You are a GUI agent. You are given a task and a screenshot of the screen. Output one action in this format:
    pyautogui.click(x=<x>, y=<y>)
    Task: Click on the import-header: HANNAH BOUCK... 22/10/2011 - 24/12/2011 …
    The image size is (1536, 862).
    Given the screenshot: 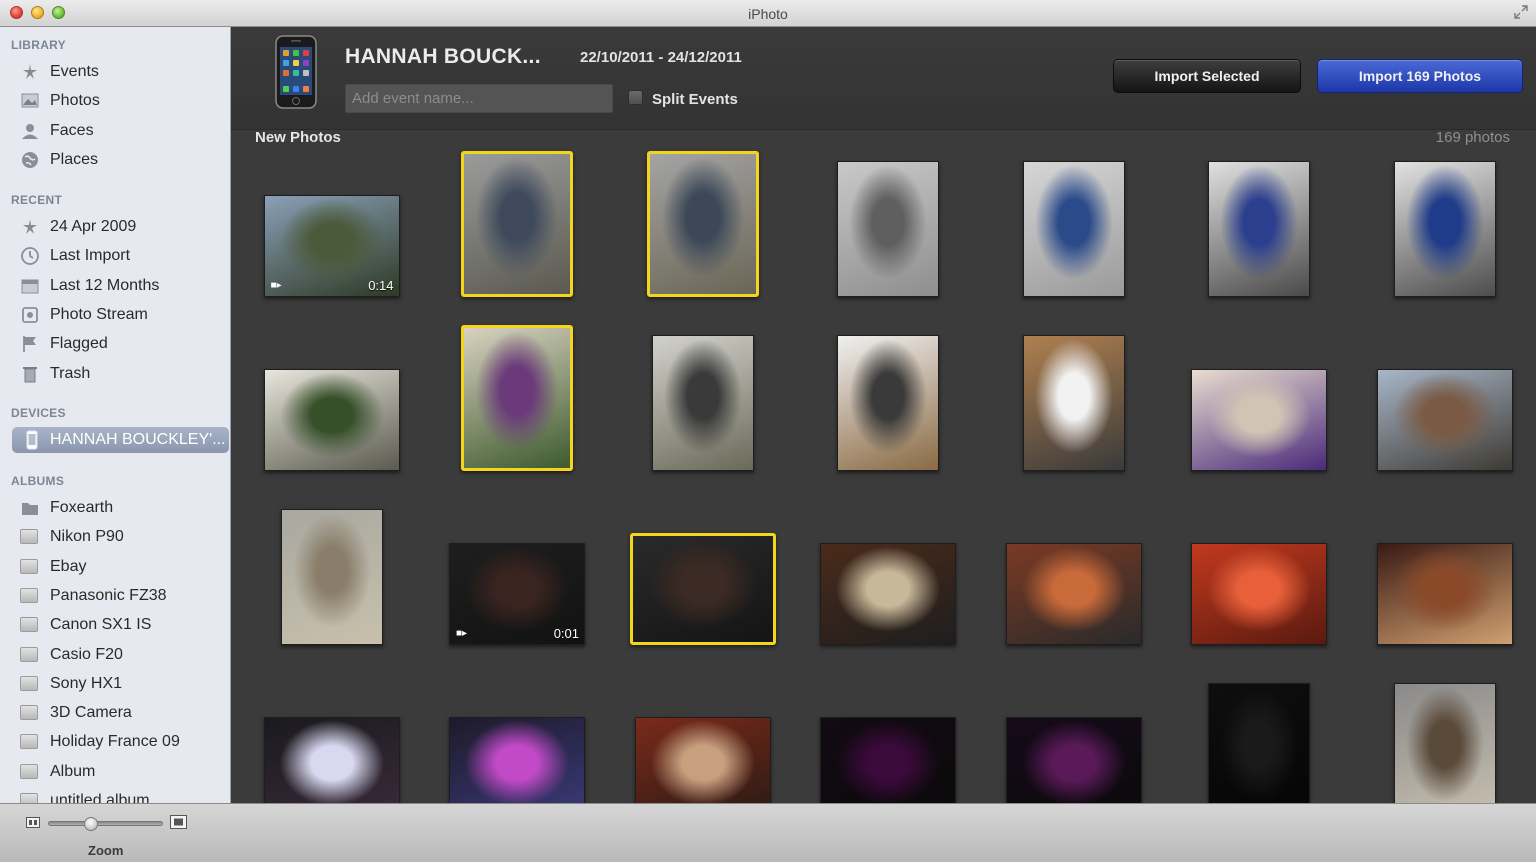 What is the action you would take?
    pyautogui.click(x=883, y=78)
    